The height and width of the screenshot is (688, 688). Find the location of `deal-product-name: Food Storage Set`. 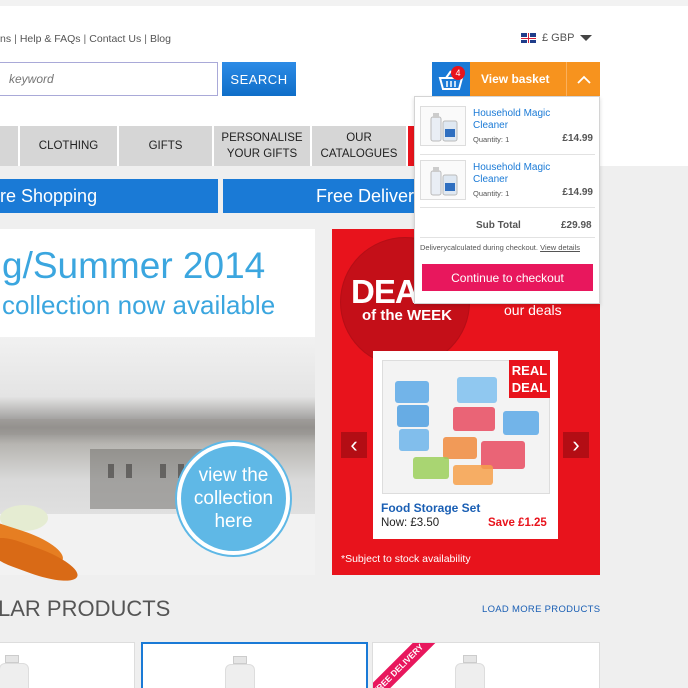

deal-product-name: Food Storage Set is located at coordinates (430, 508).